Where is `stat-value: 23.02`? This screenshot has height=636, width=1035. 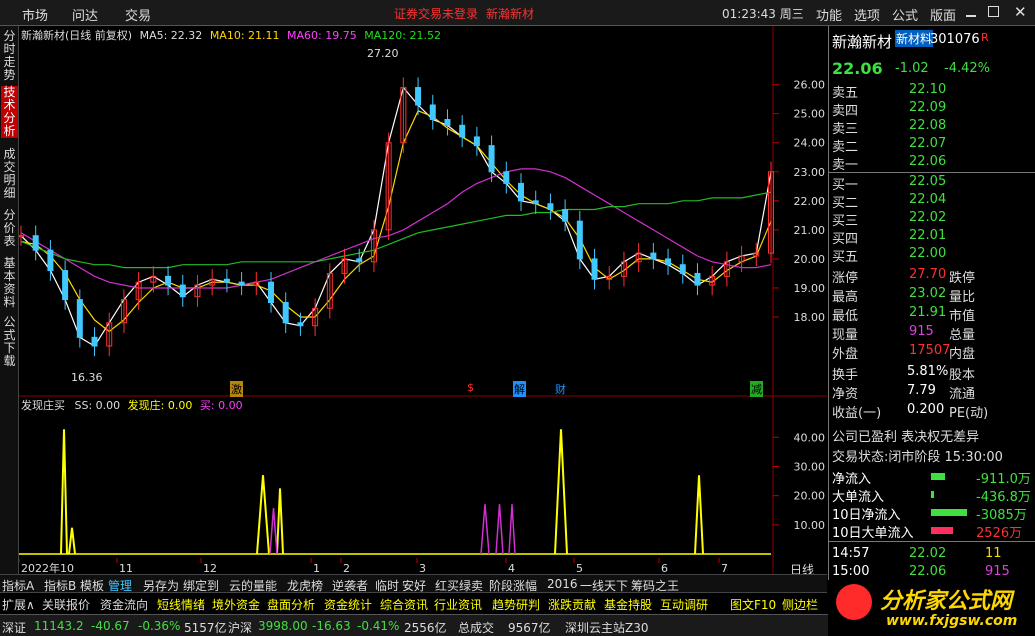 stat-value: 23.02 is located at coordinates (928, 293).